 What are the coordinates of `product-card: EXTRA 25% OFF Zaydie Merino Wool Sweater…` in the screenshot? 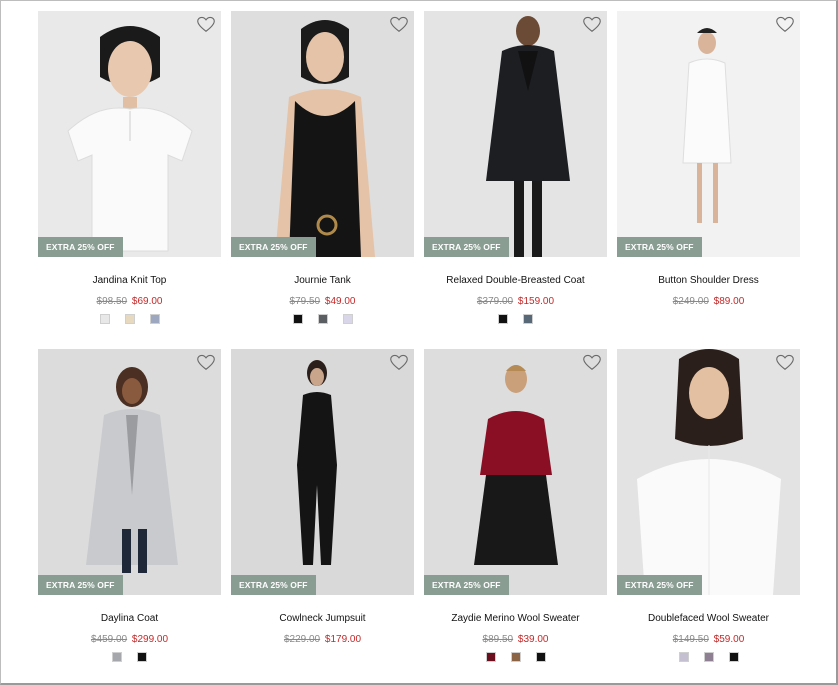 It's located at (515, 517).